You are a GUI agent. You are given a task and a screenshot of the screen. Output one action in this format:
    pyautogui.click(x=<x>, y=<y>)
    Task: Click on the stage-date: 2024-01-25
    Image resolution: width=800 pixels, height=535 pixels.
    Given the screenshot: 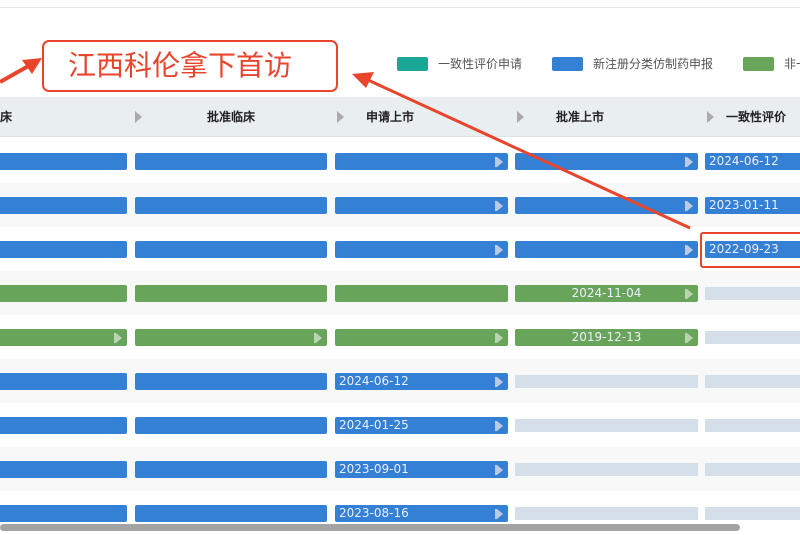 What is the action you would take?
    pyautogui.click(x=374, y=425)
    